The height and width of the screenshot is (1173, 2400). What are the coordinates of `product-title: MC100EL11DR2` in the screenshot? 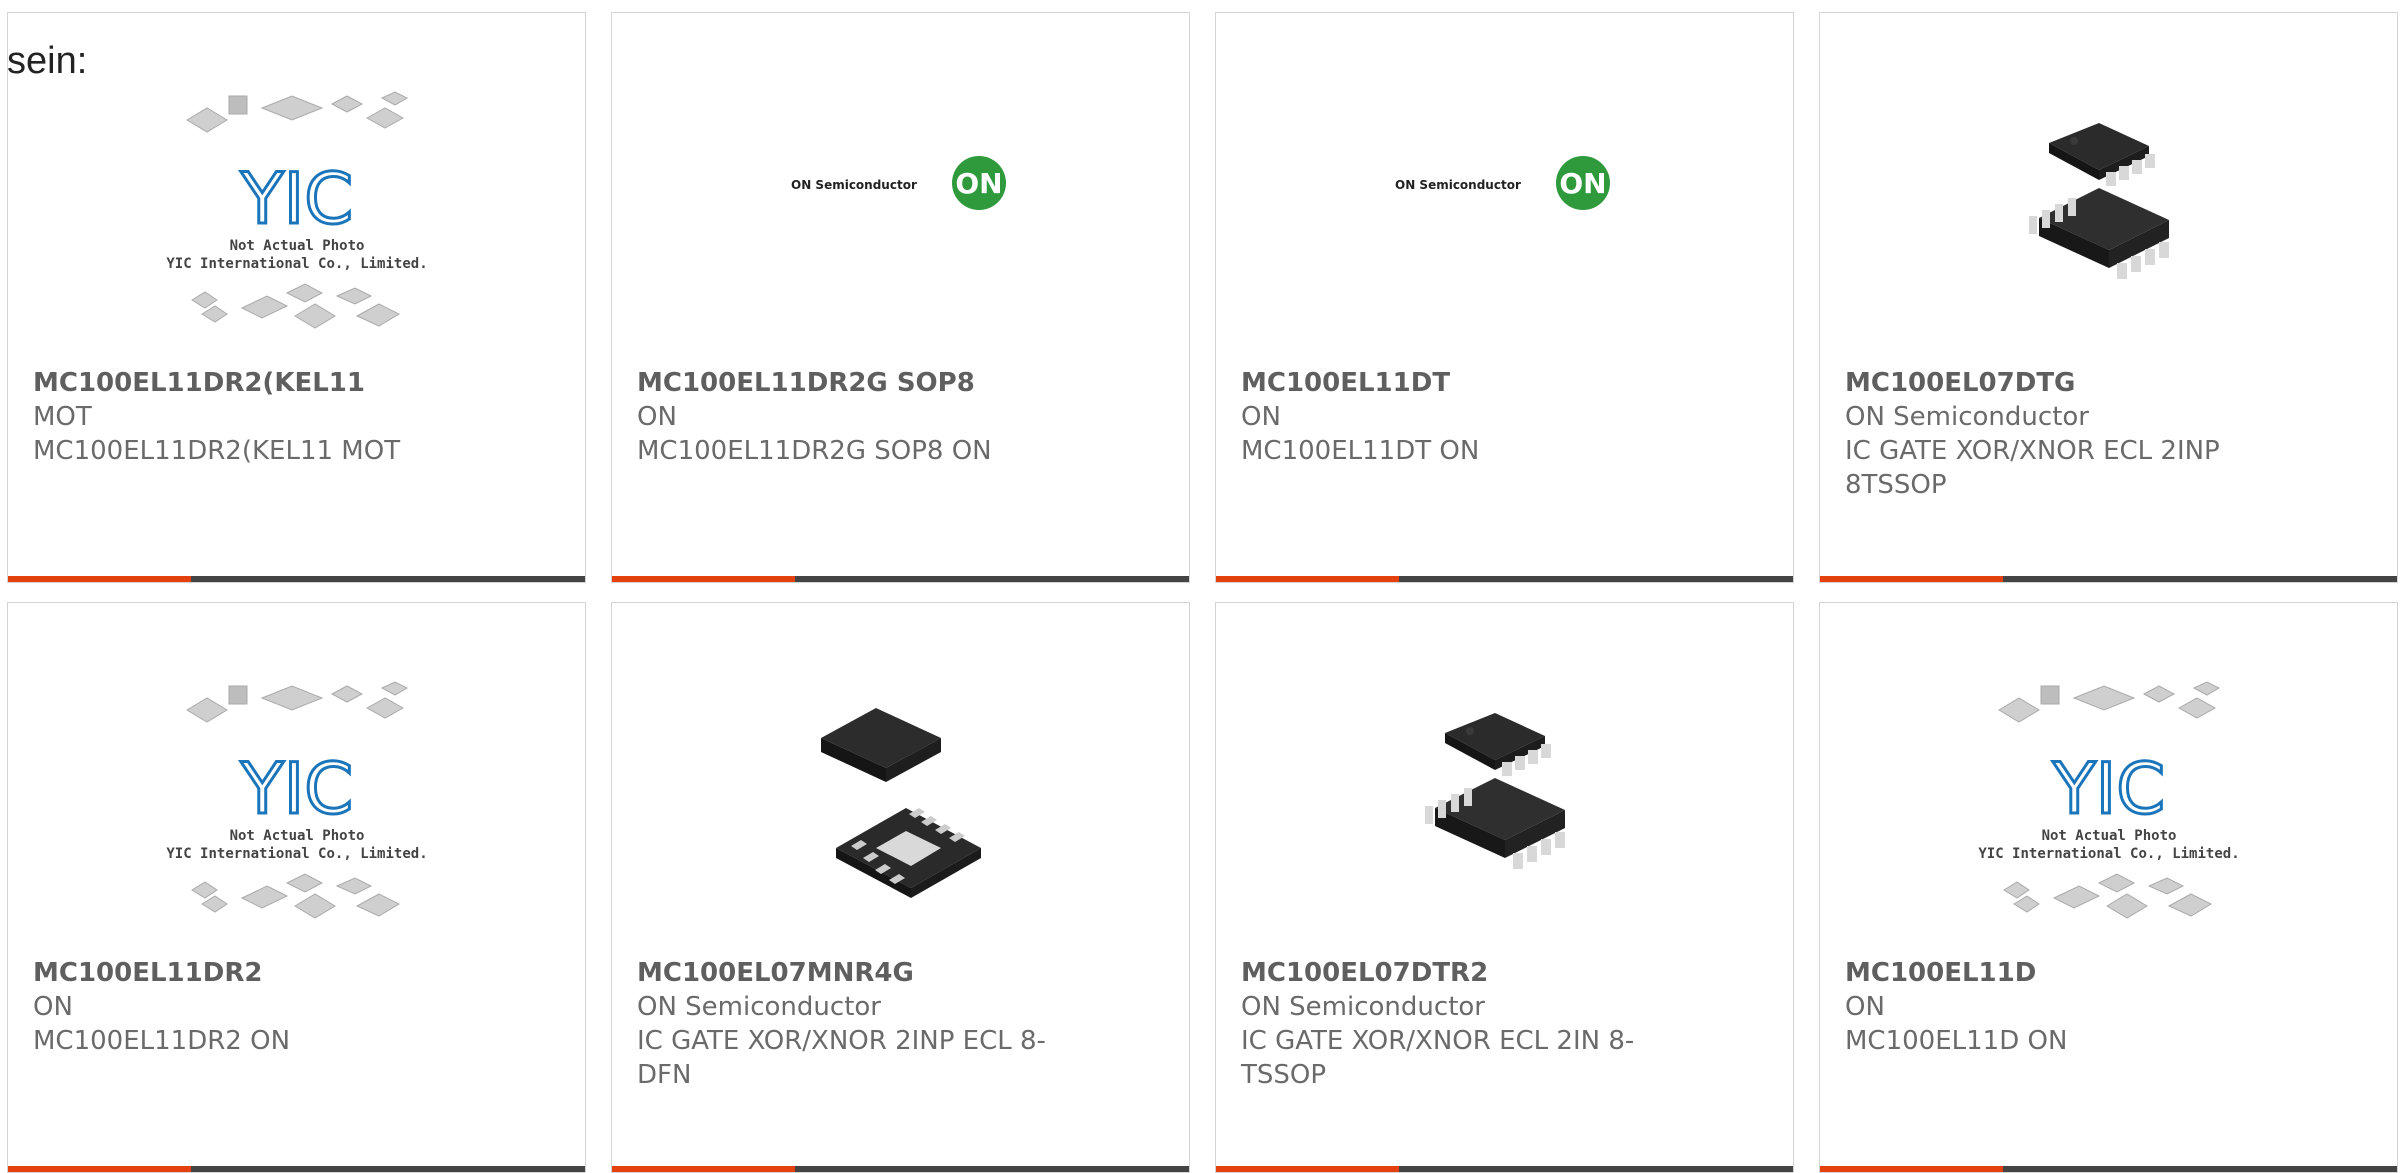 It's located at (263, 973).